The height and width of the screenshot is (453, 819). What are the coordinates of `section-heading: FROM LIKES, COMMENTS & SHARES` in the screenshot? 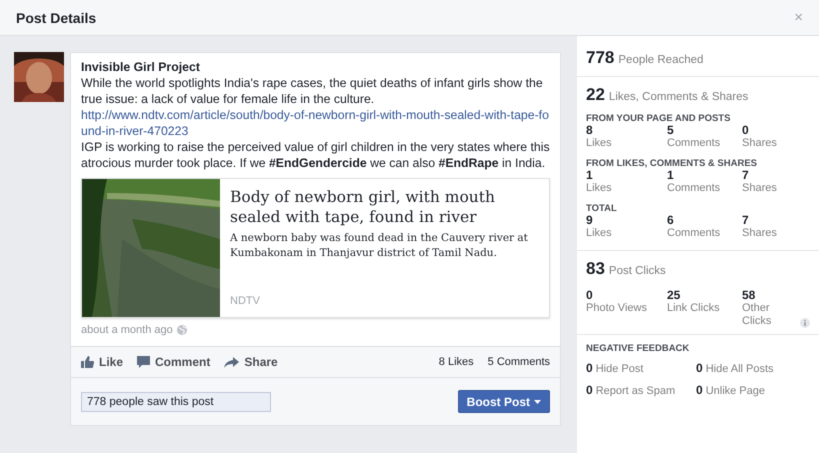 It's located at (672, 163).